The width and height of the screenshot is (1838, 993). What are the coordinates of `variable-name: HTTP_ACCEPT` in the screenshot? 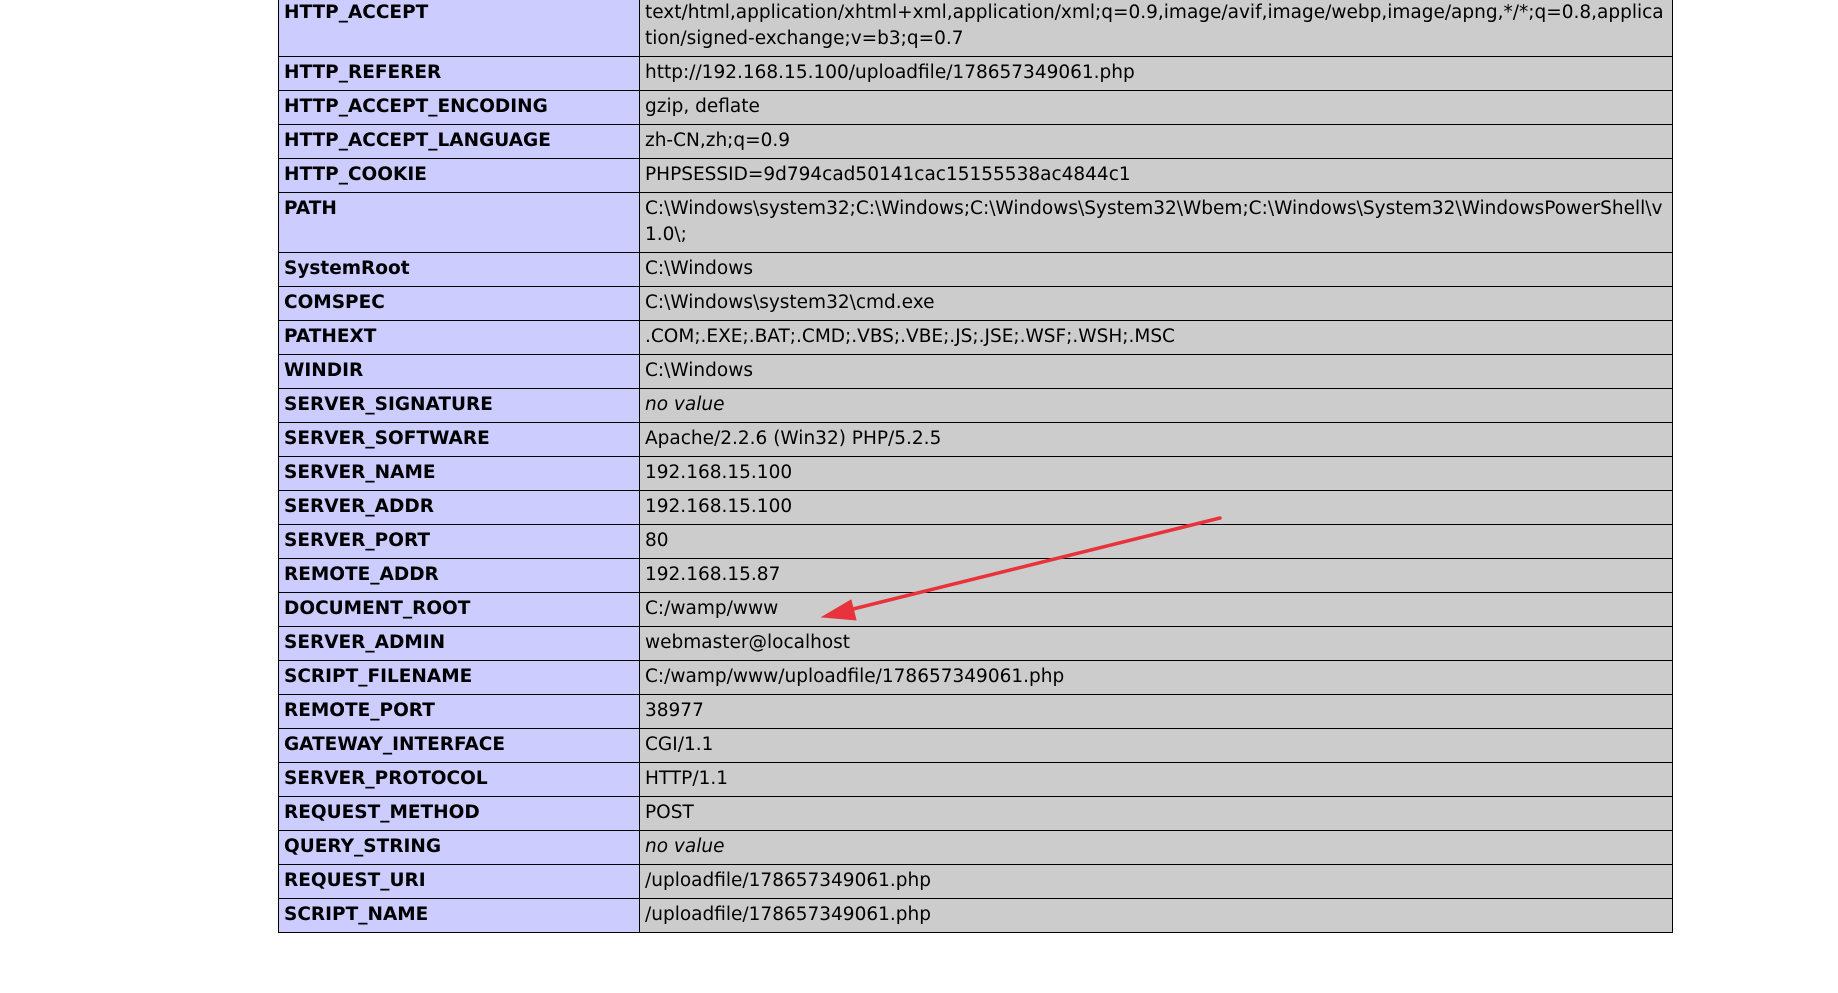 It's located at (459, 28).